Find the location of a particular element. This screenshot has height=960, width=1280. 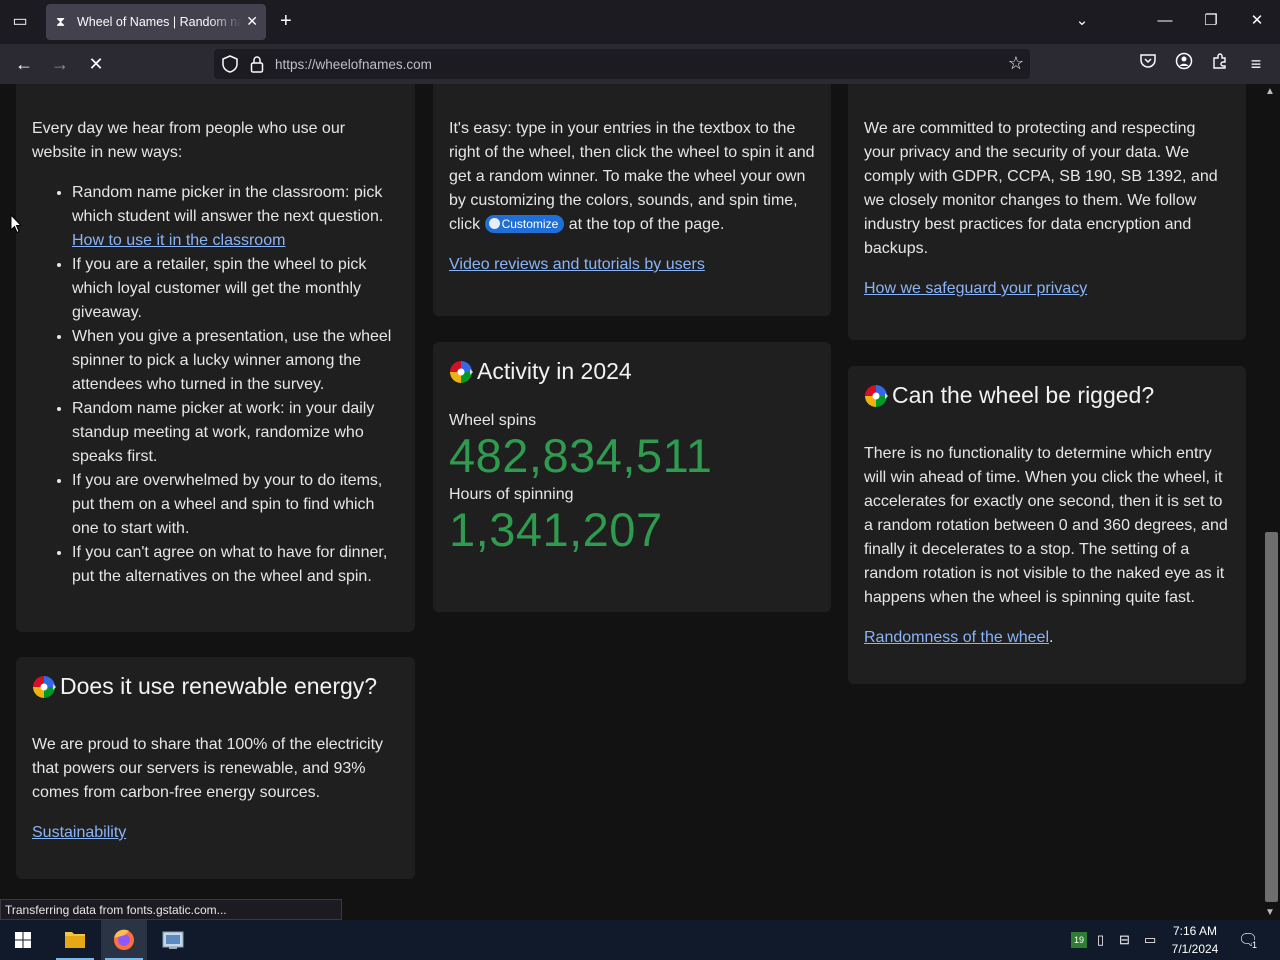

network-icon: ⊟ is located at coordinates (1124, 940).